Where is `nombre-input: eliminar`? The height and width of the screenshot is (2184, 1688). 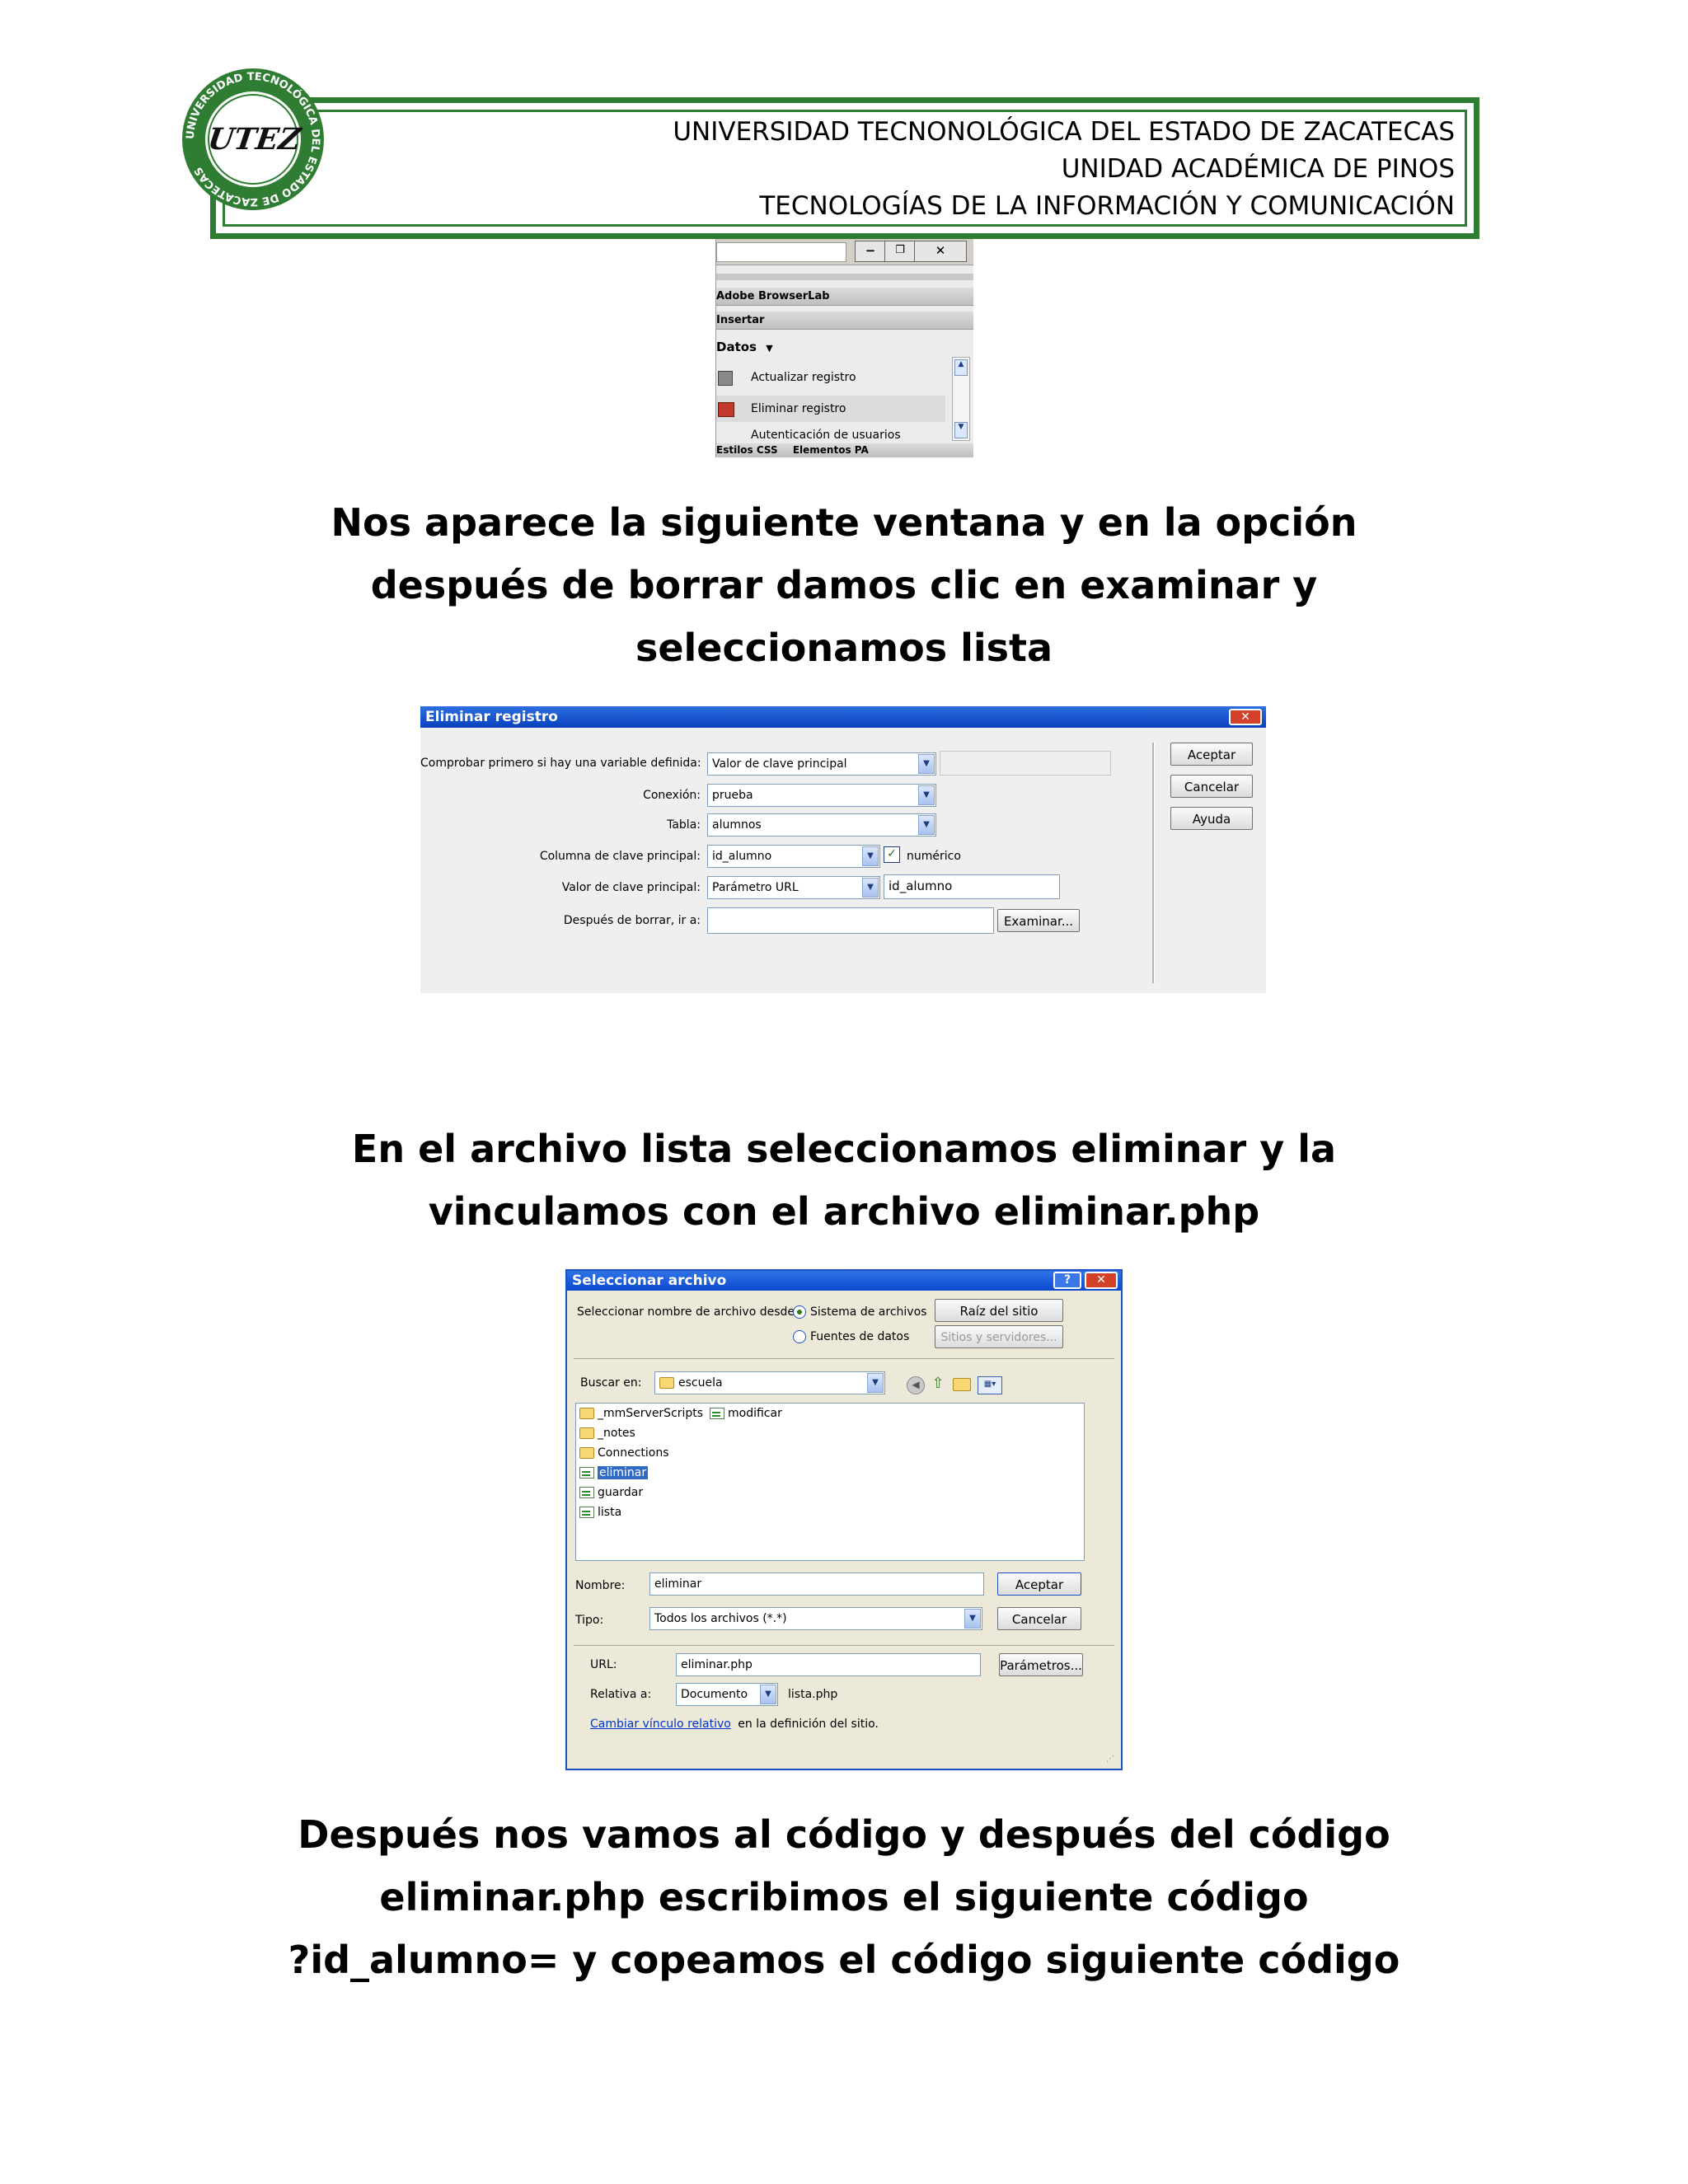 nombre-input: eliminar is located at coordinates (817, 1584).